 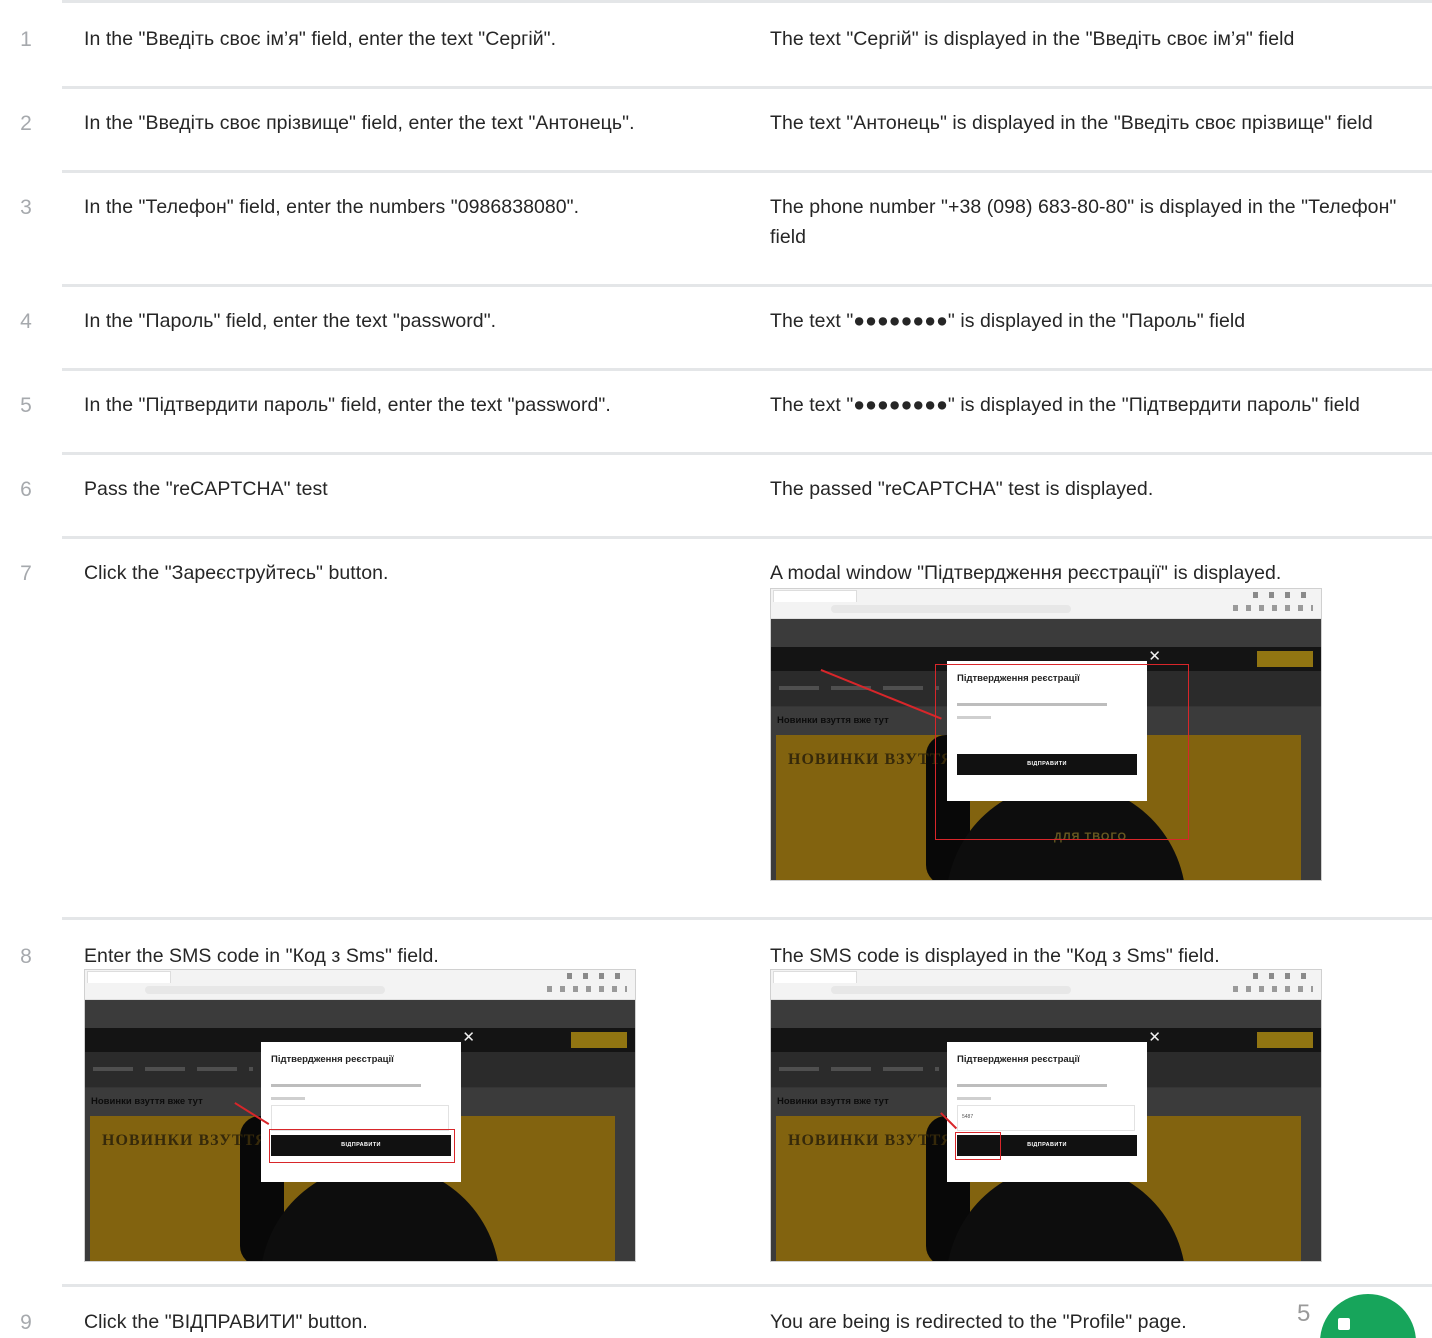 What do you see at coordinates (236, 573) in the screenshot?
I see `step-action: Click the "Зареєструйтесь" button.` at bounding box center [236, 573].